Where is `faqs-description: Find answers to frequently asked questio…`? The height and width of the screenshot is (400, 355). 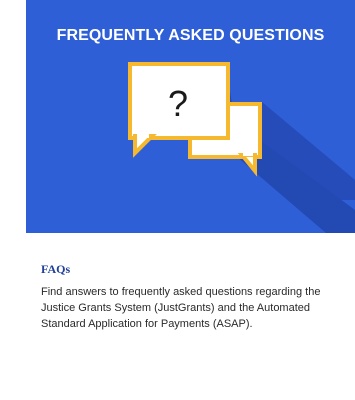
faqs-description: Find answers to frequently asked questio… is located at coordinates (181, 308).